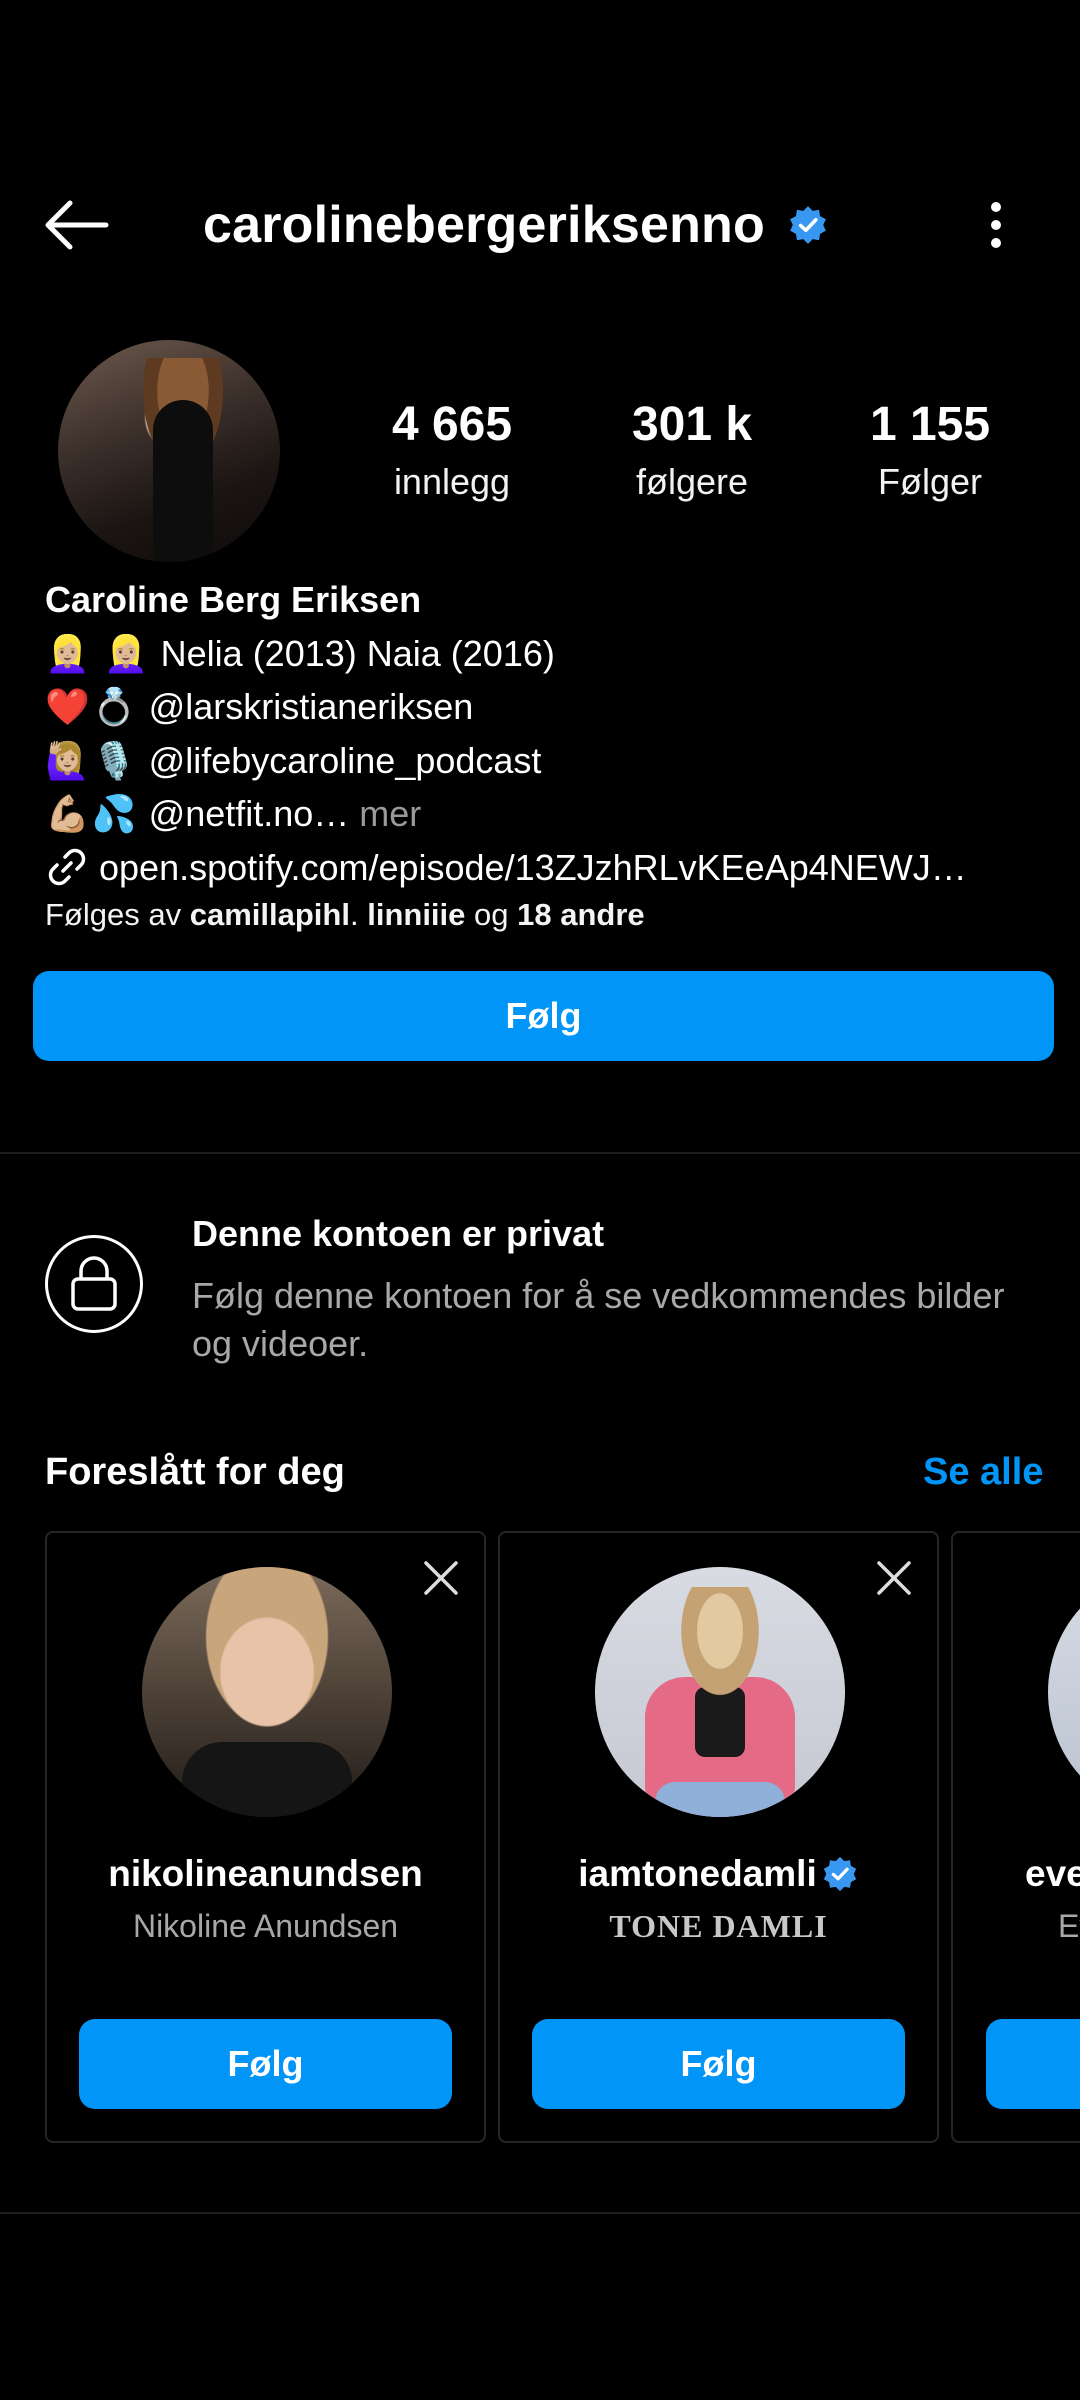 The height and width of the screenshot is (2400, 1080). I want to click on stat-followers-label: følgere, so click(692, 481).